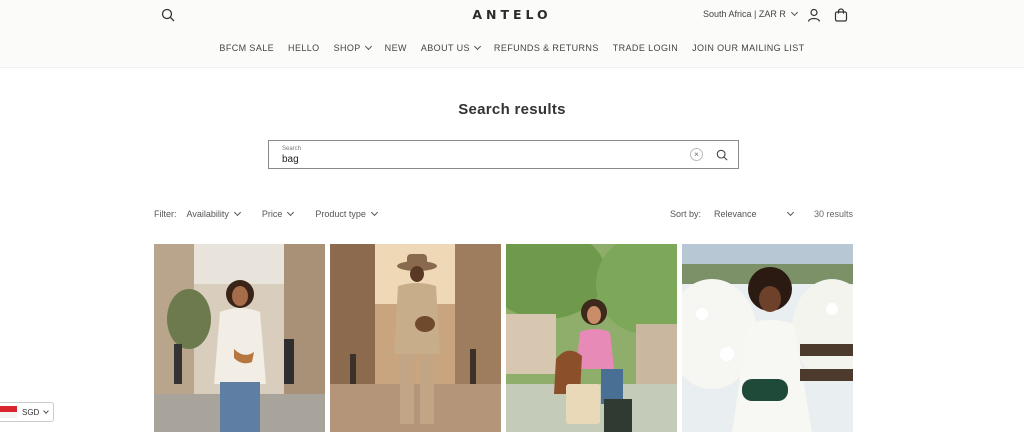 This screenshot has height=432, width=1024. I want to click on nav-item-mailing-list: JOIN OUR MAILING LIST, so click(748, 48).